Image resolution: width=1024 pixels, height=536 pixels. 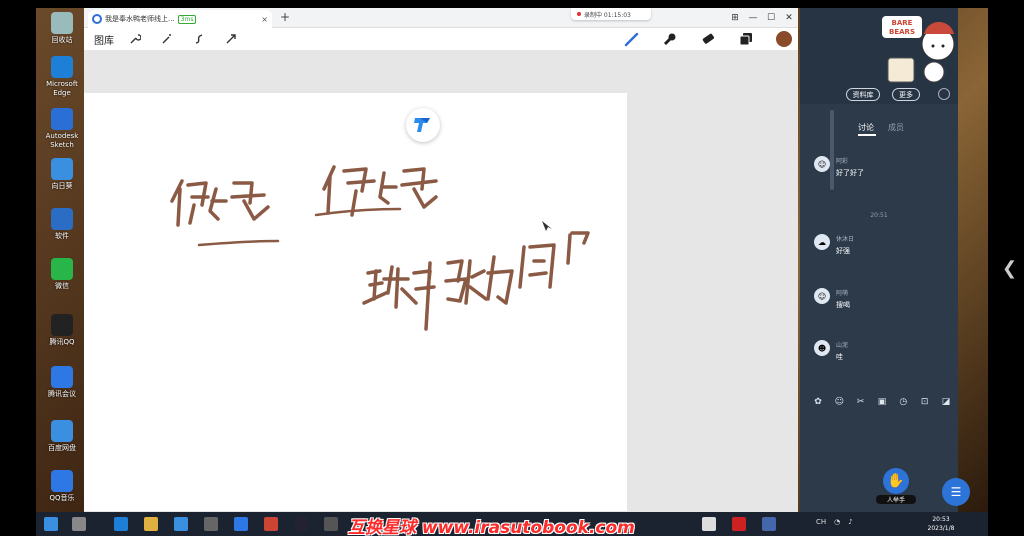 What do you see at coordinates (863, 94) in the screenshot?
I see `resource-library-button: 资料库` at bounding box center [863, 94].